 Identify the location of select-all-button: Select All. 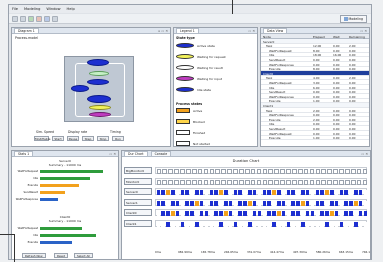
(83, 255).